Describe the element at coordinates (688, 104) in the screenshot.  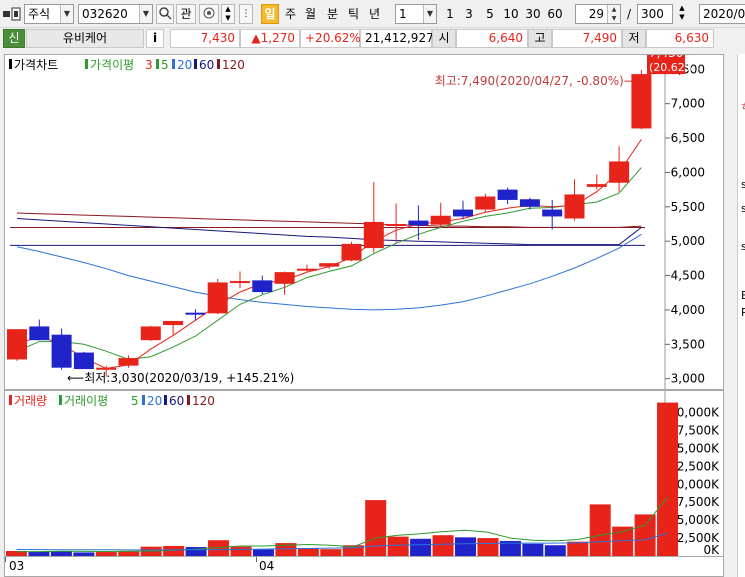
I see `price-tick-label: 7,000` at that location.